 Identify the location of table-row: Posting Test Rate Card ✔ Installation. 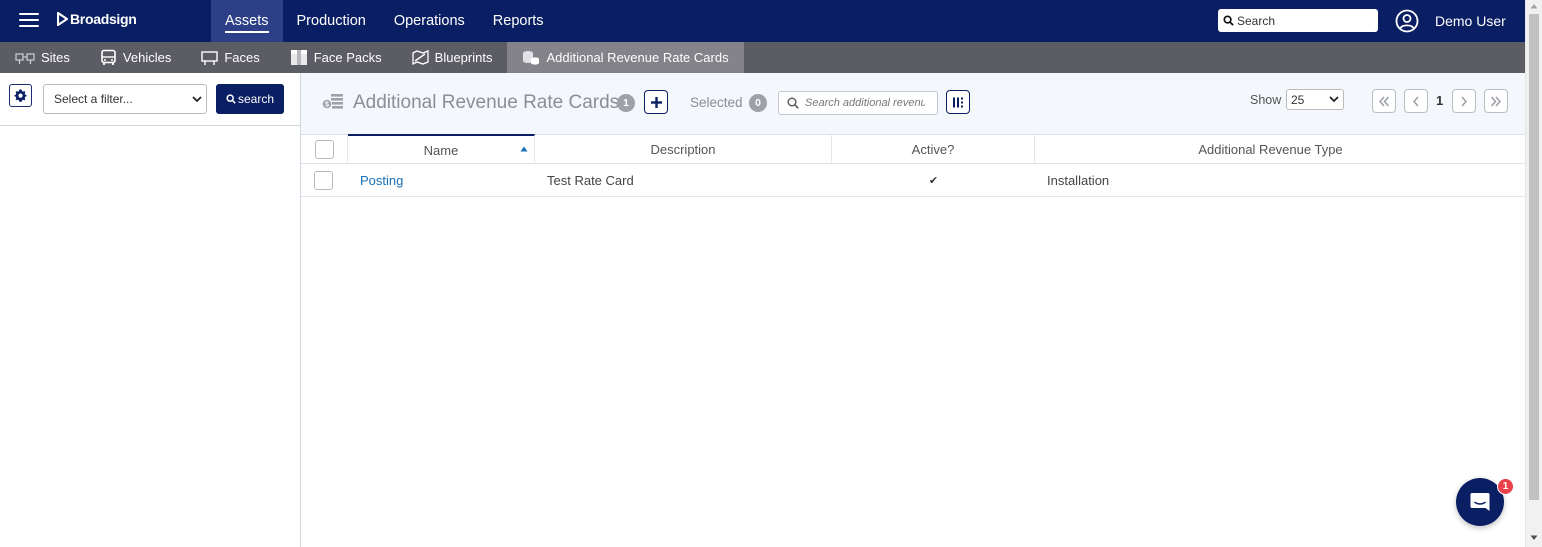
(913, 180).